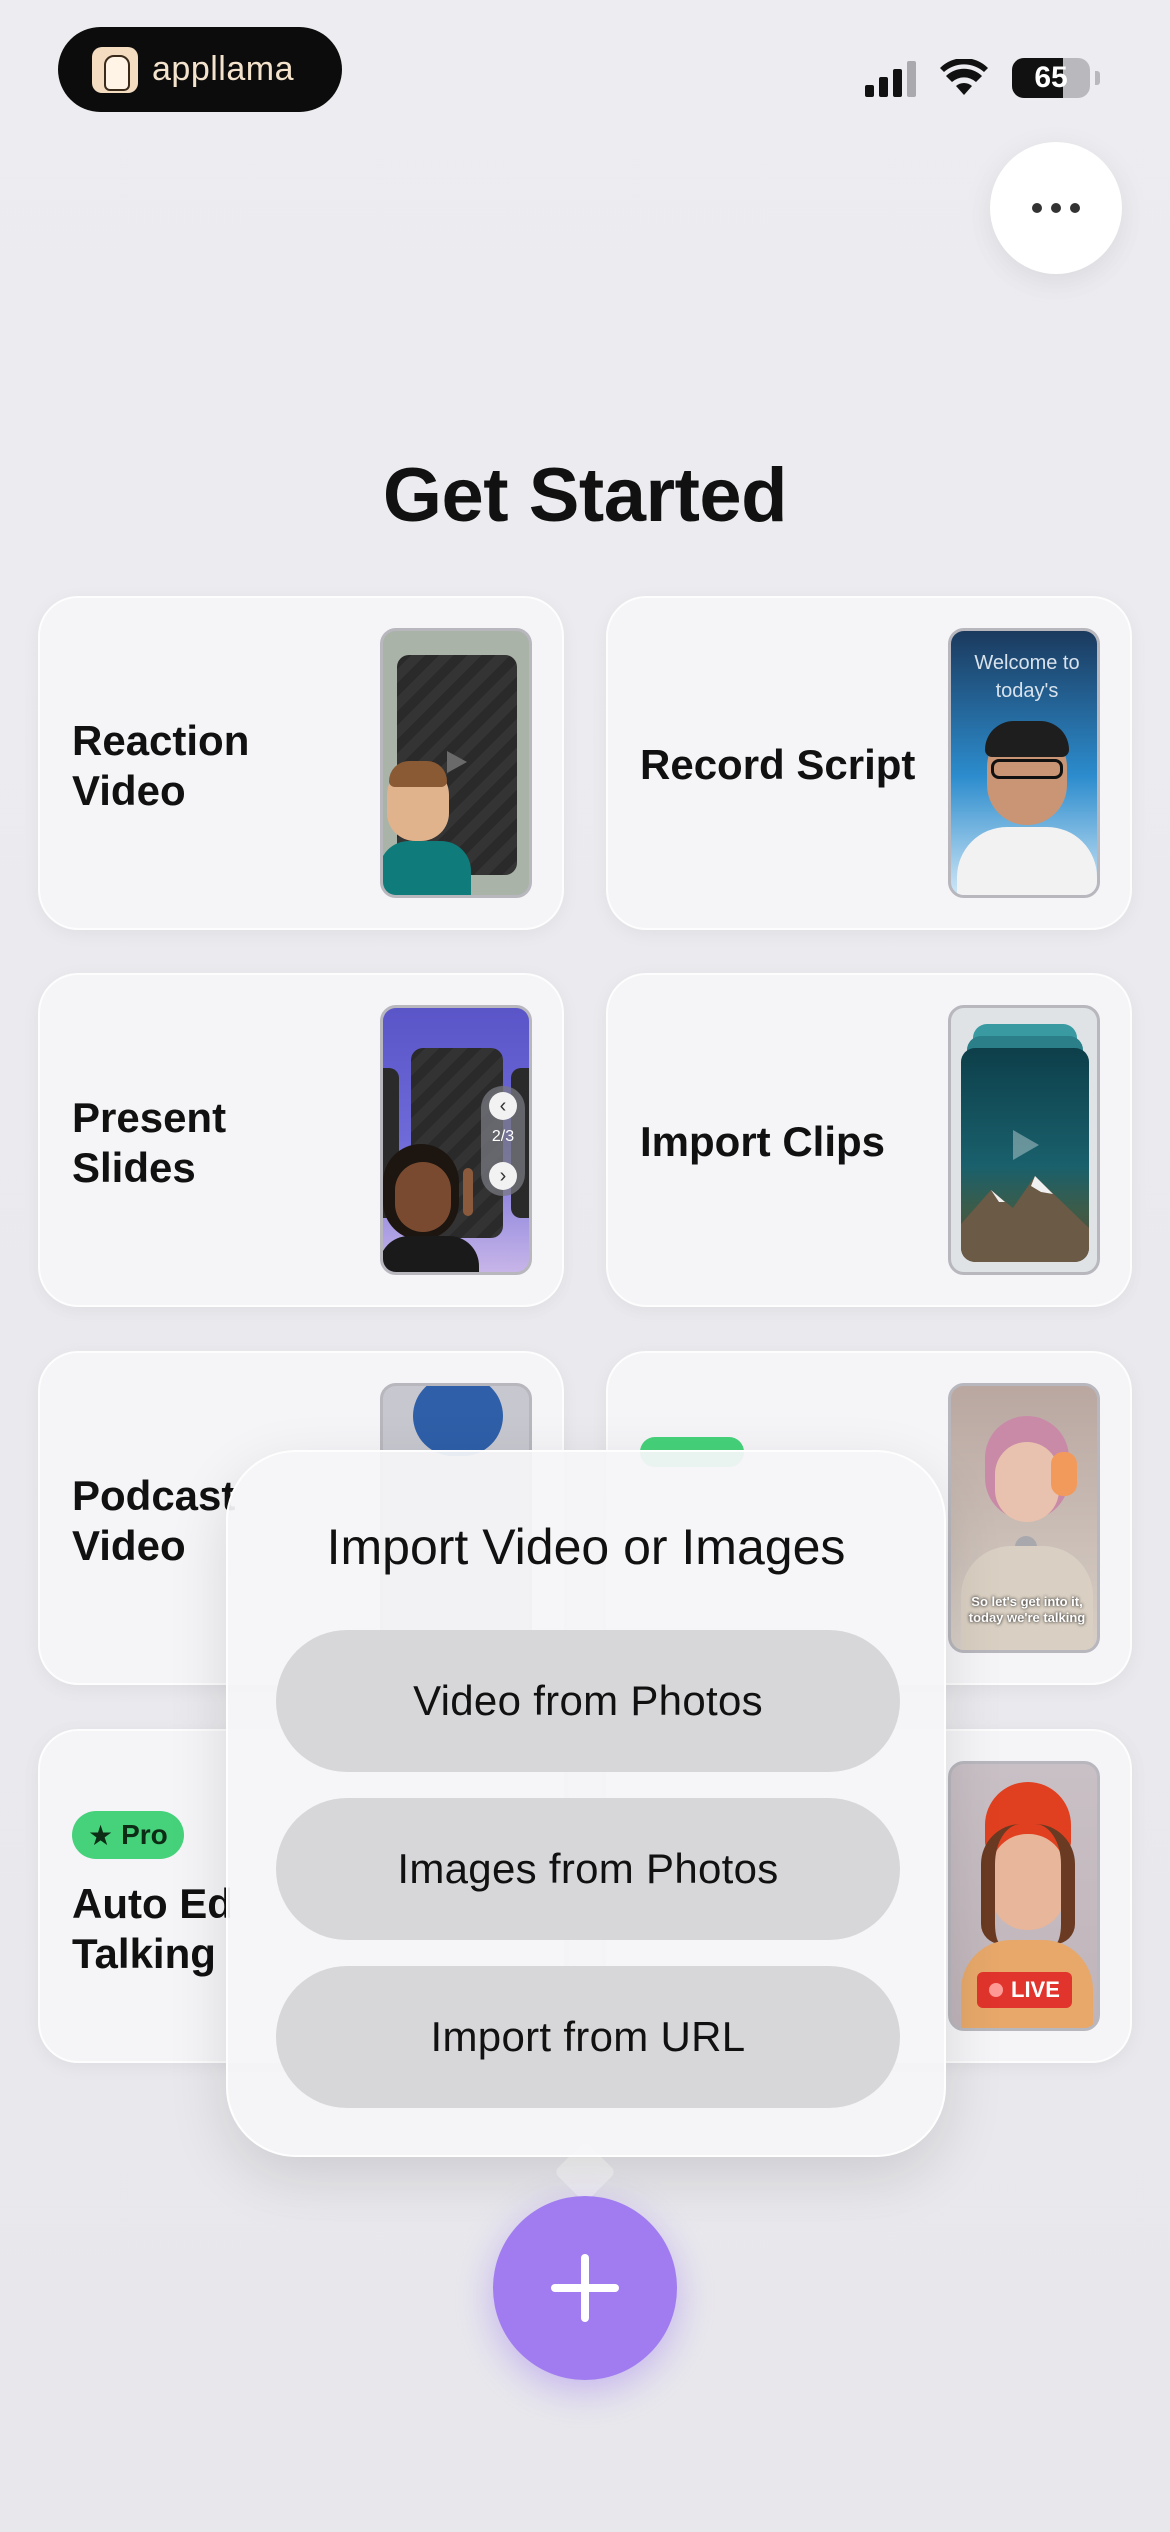 The width and height of the screenshot is (1170, 2532). Describe the element at coordinates (161, 740) in the screenshot. I see `card-label-line1: Reaction` at that location.